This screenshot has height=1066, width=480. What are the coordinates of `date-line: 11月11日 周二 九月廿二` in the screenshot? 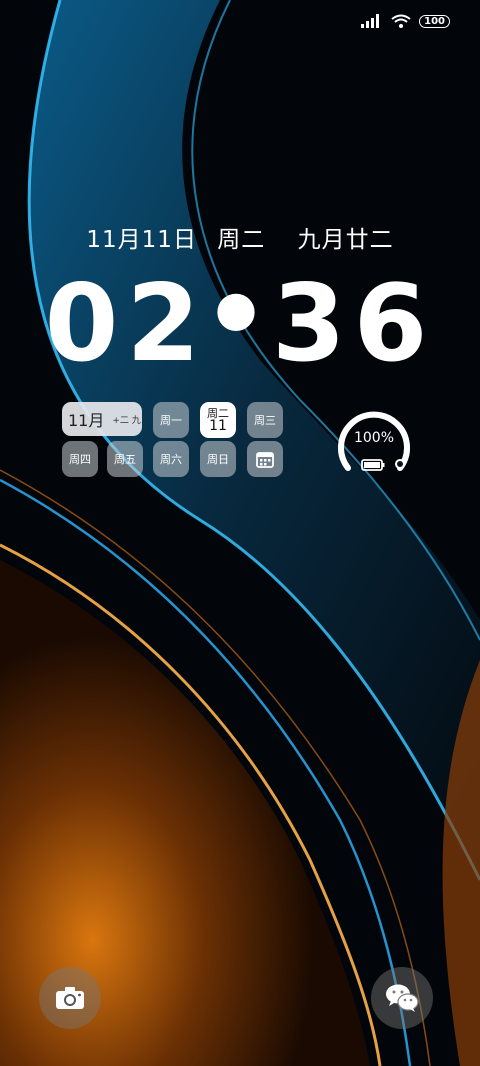 It's located at (240, 237).